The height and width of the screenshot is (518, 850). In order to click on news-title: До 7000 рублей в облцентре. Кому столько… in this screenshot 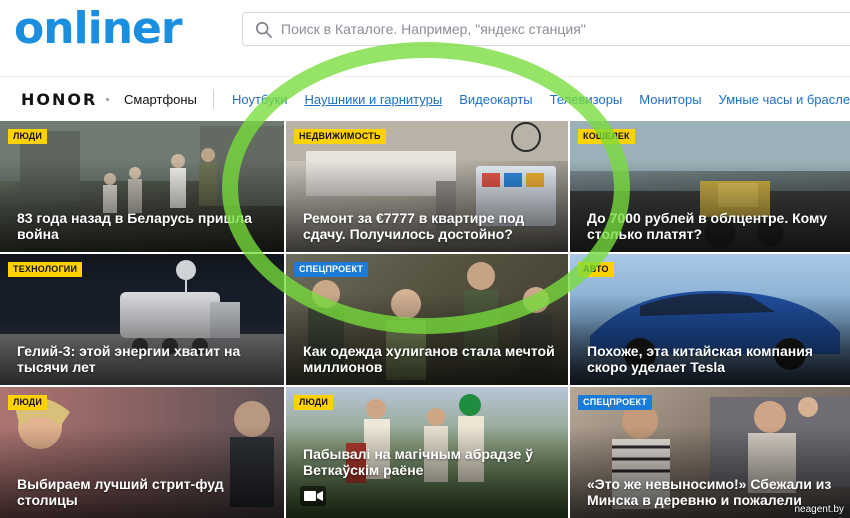, I will do `click(713, 226)`.